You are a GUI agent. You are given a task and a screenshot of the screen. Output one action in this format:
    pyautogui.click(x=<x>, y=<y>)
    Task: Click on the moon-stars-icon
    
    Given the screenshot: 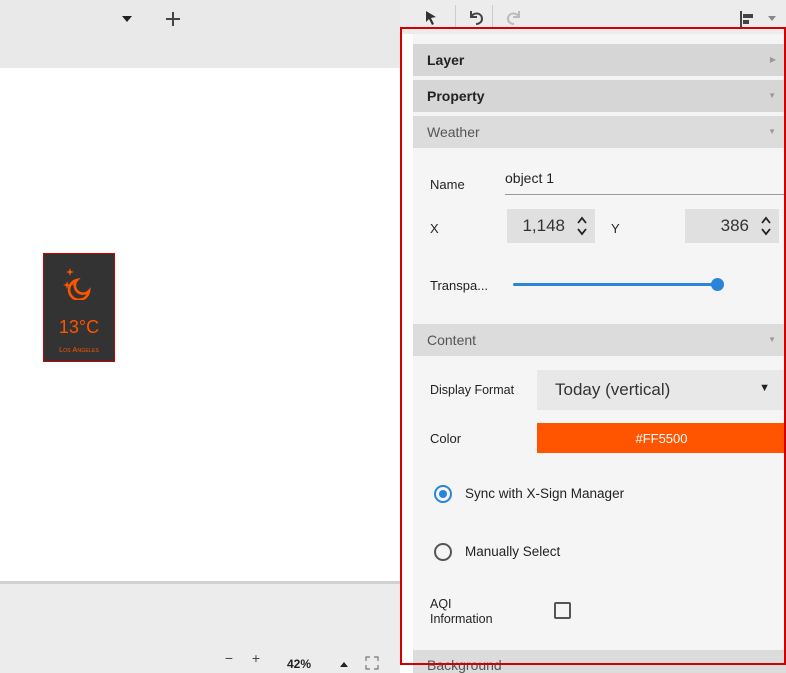 What is the action you would take?
    pyautogui.click(x=79, y=284)
    